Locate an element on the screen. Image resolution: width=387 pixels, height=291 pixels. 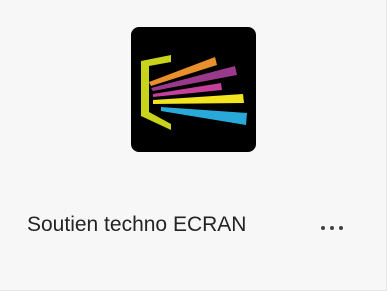
ecran-logo-icon is located at coordinates (193, 89).